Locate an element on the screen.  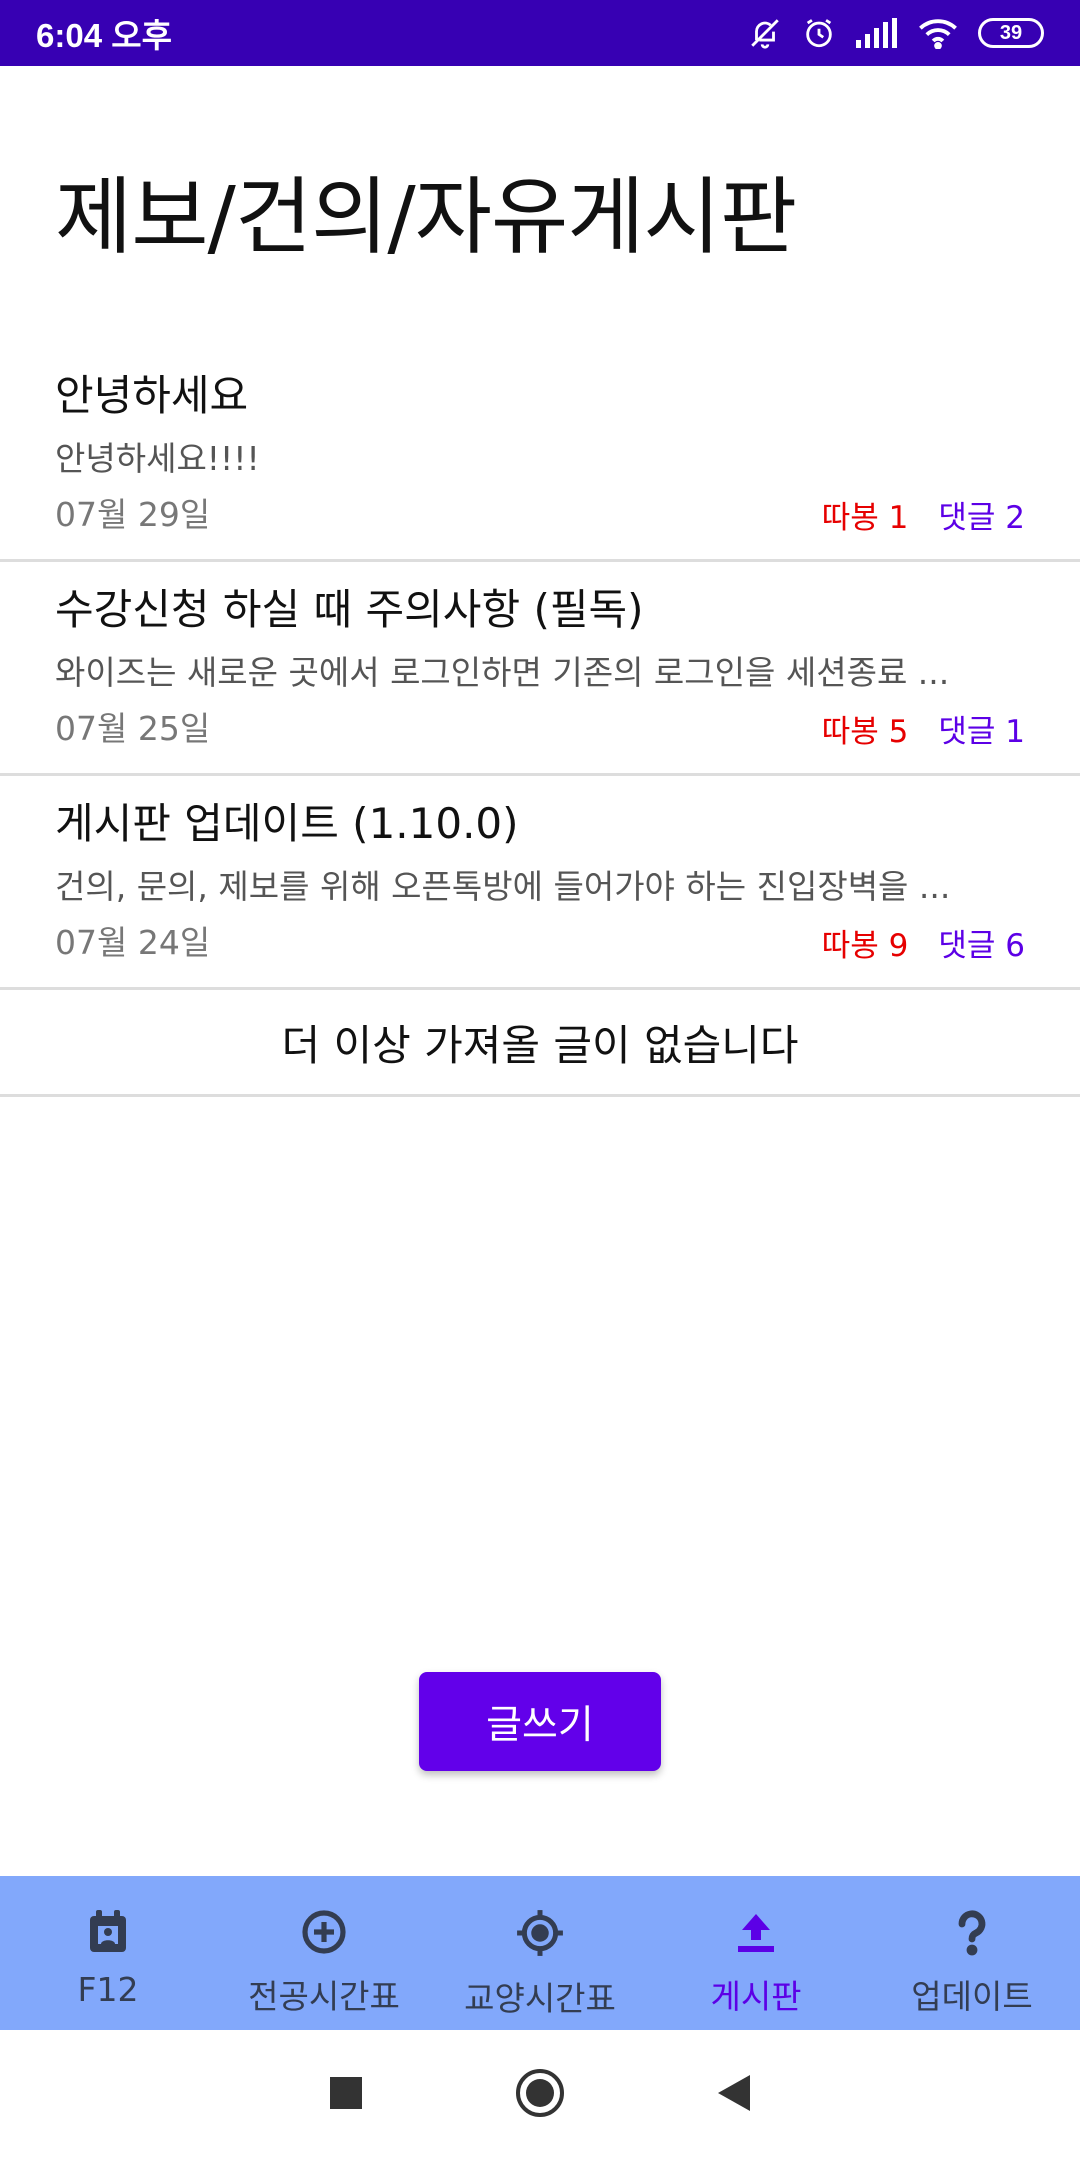
nav-item-major-timetable: 전공시간표 is located at coordinates (324, 1953).